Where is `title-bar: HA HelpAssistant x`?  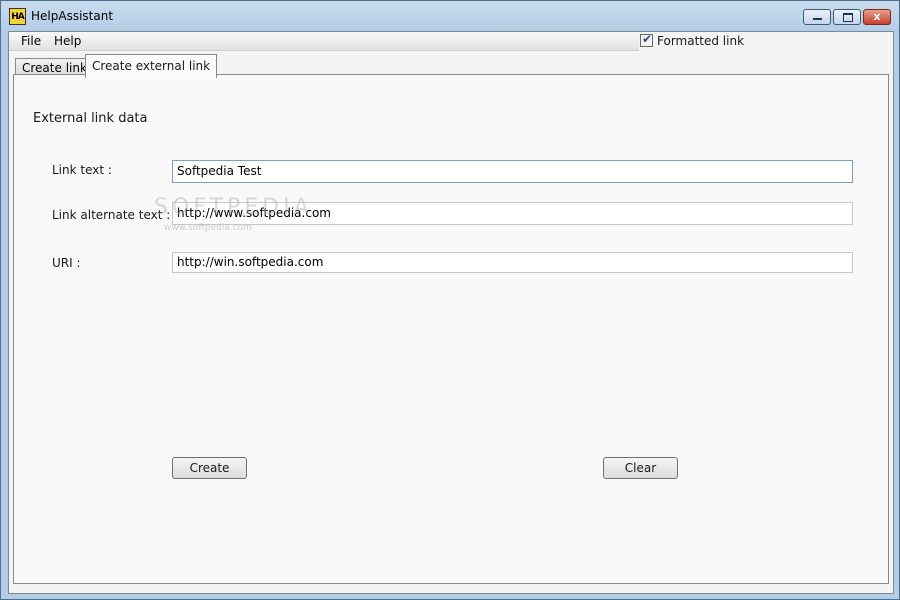 title-bar: HA HelpAssistant x is located at coordinates (450, 16).